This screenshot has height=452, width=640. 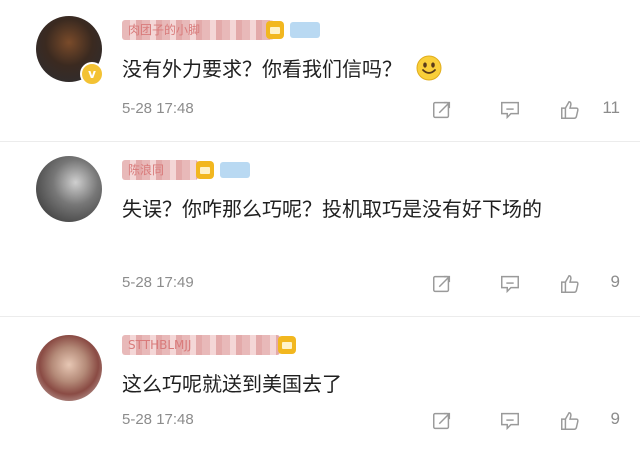 What do you see at coordinates (198, 30) in the screenshot?
I see `username: 肉团子的小脚` at bounding box center [198, 30].